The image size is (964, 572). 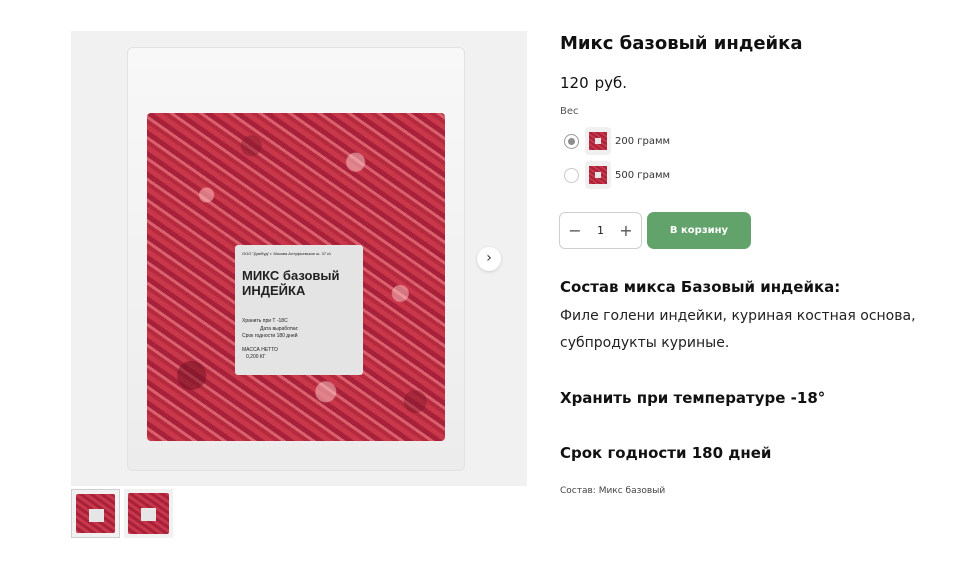 I want to click on label-shelf-life: Срок годности 180 дней, so click(x=270, y=336).